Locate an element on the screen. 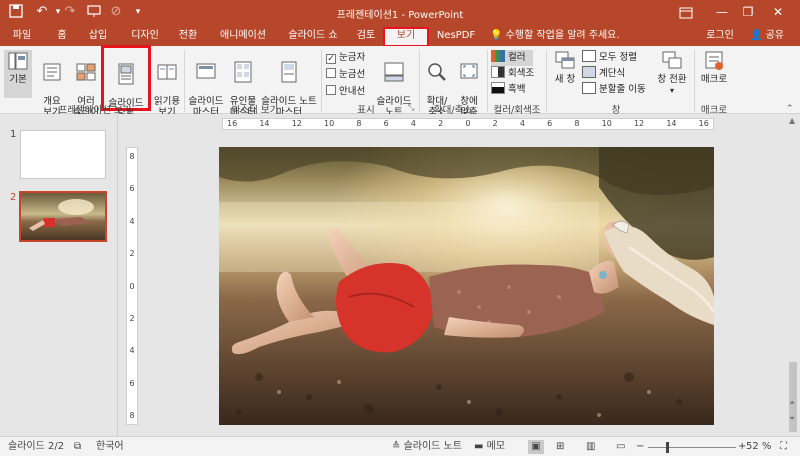 The width and height of the screenshot is (800, 456). new-window-button: 새 창 is located at coordinates (565, 74).